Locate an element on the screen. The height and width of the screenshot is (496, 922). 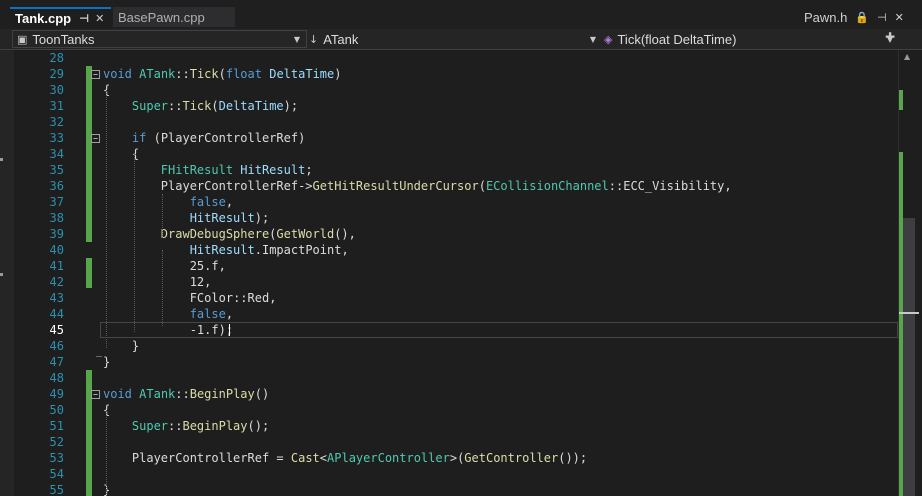
line-number: 54 is located at coordinates (56, 474).